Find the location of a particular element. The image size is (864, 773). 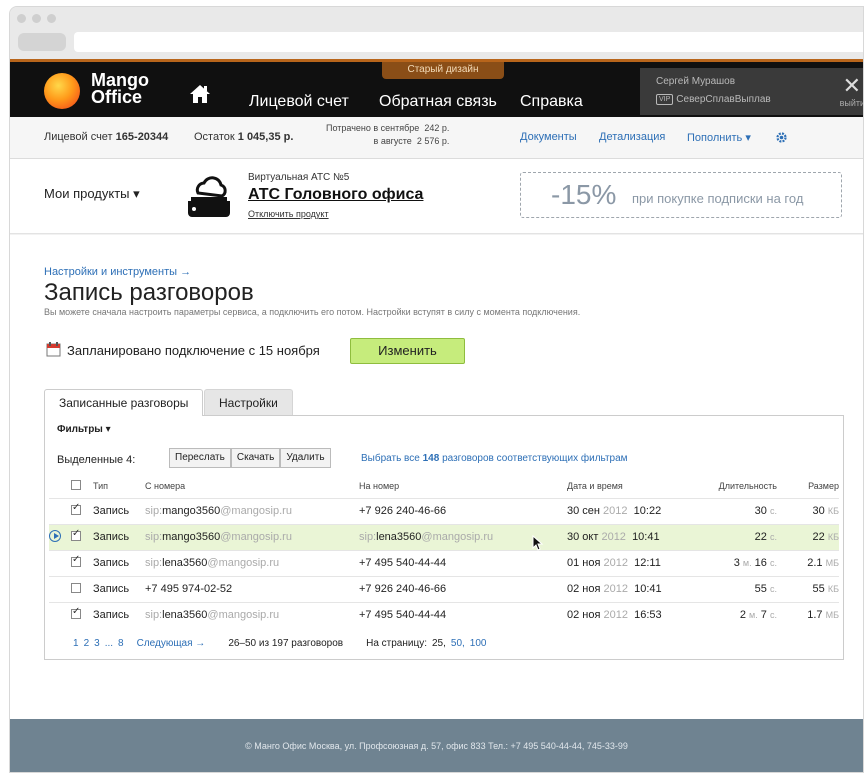

row-to: +7 926 240-46-66 is located at coordinates (463, 510).